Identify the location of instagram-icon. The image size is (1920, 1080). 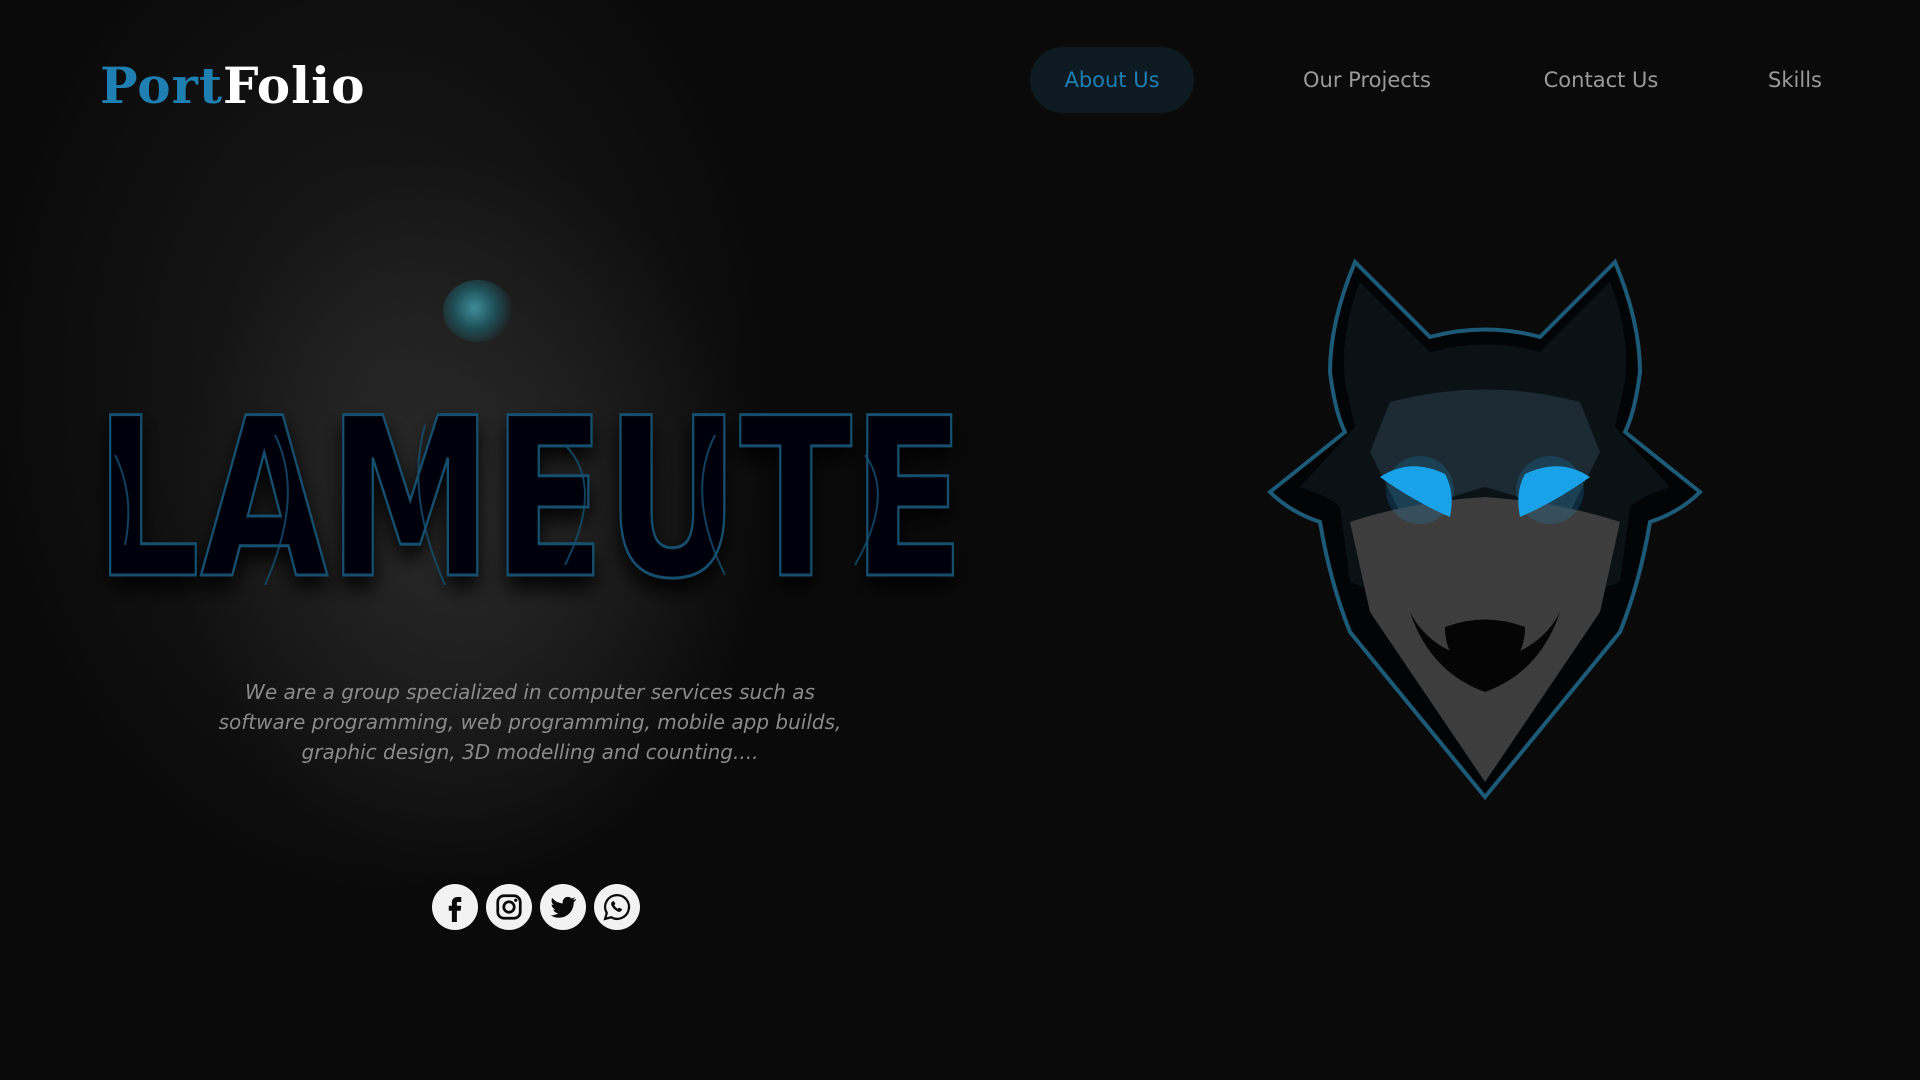
(509, 907).